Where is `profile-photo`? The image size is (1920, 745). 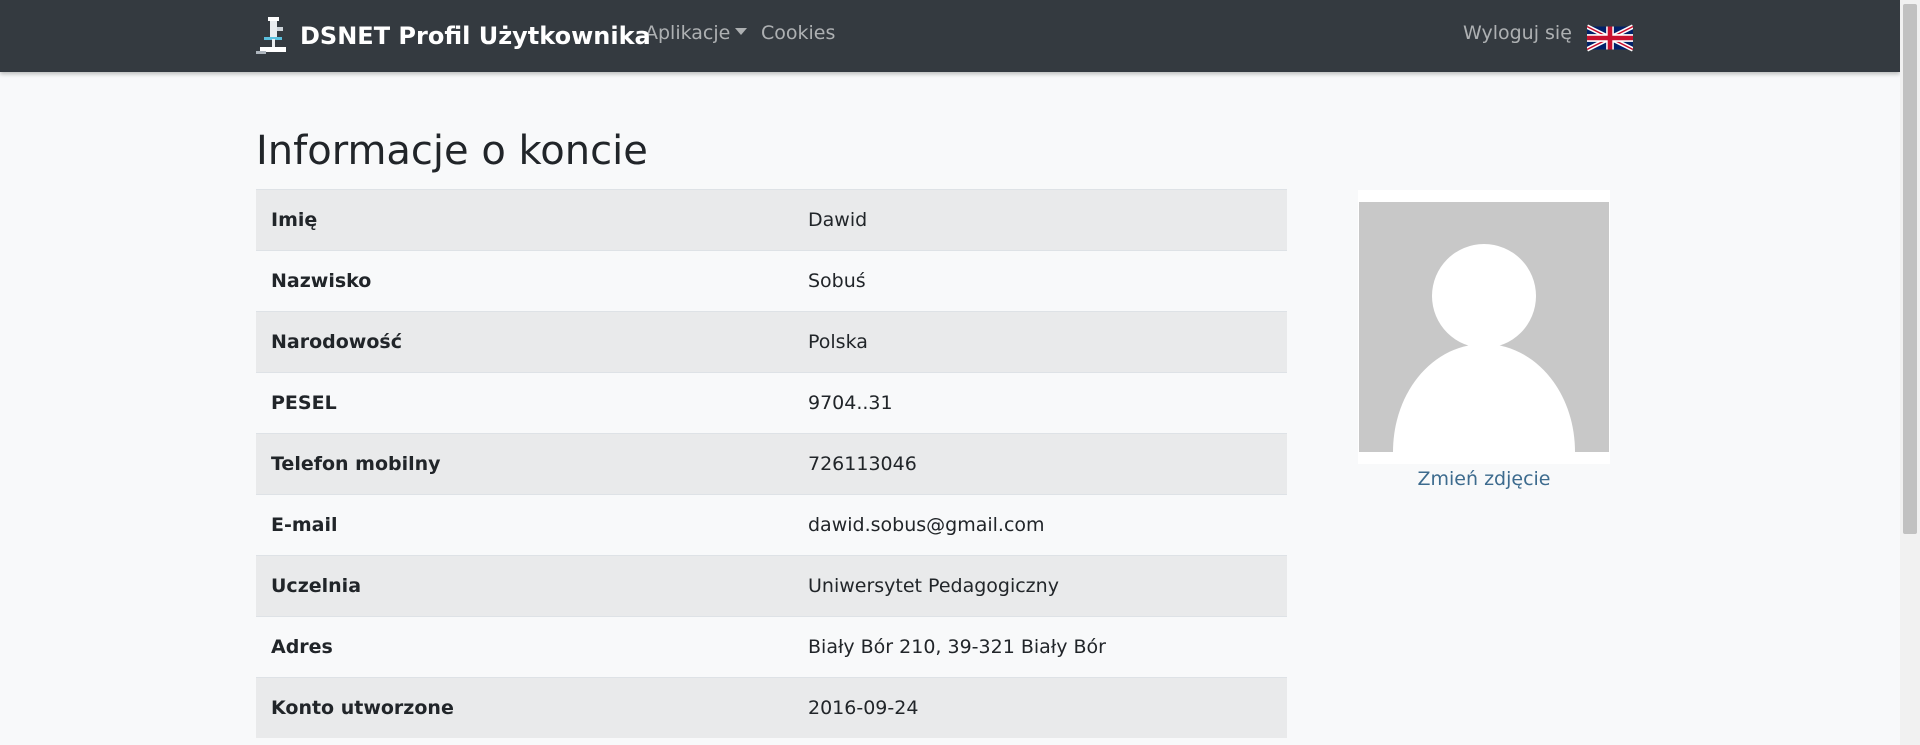
profile-photo is located at coordinates (1484, 327).